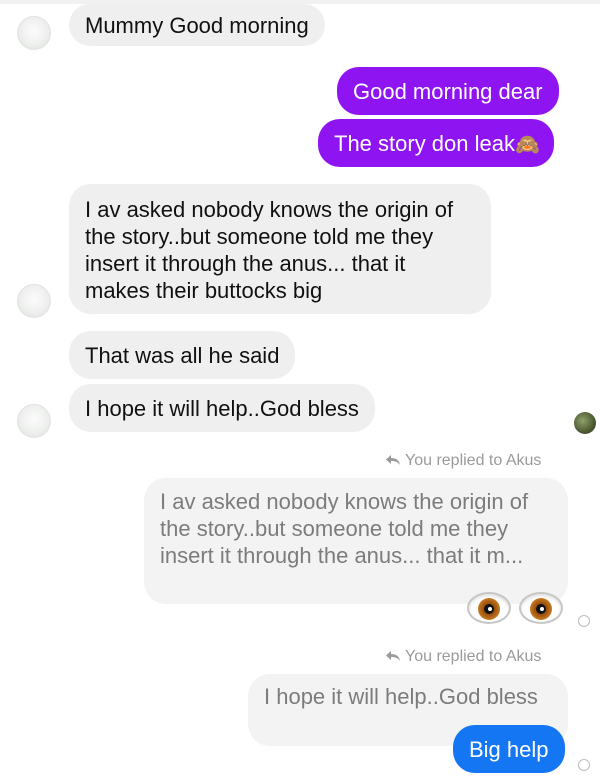  Describe the element at coordinates (424, 143) in the screenshot. I see `message-text: The story don leak` at that location.